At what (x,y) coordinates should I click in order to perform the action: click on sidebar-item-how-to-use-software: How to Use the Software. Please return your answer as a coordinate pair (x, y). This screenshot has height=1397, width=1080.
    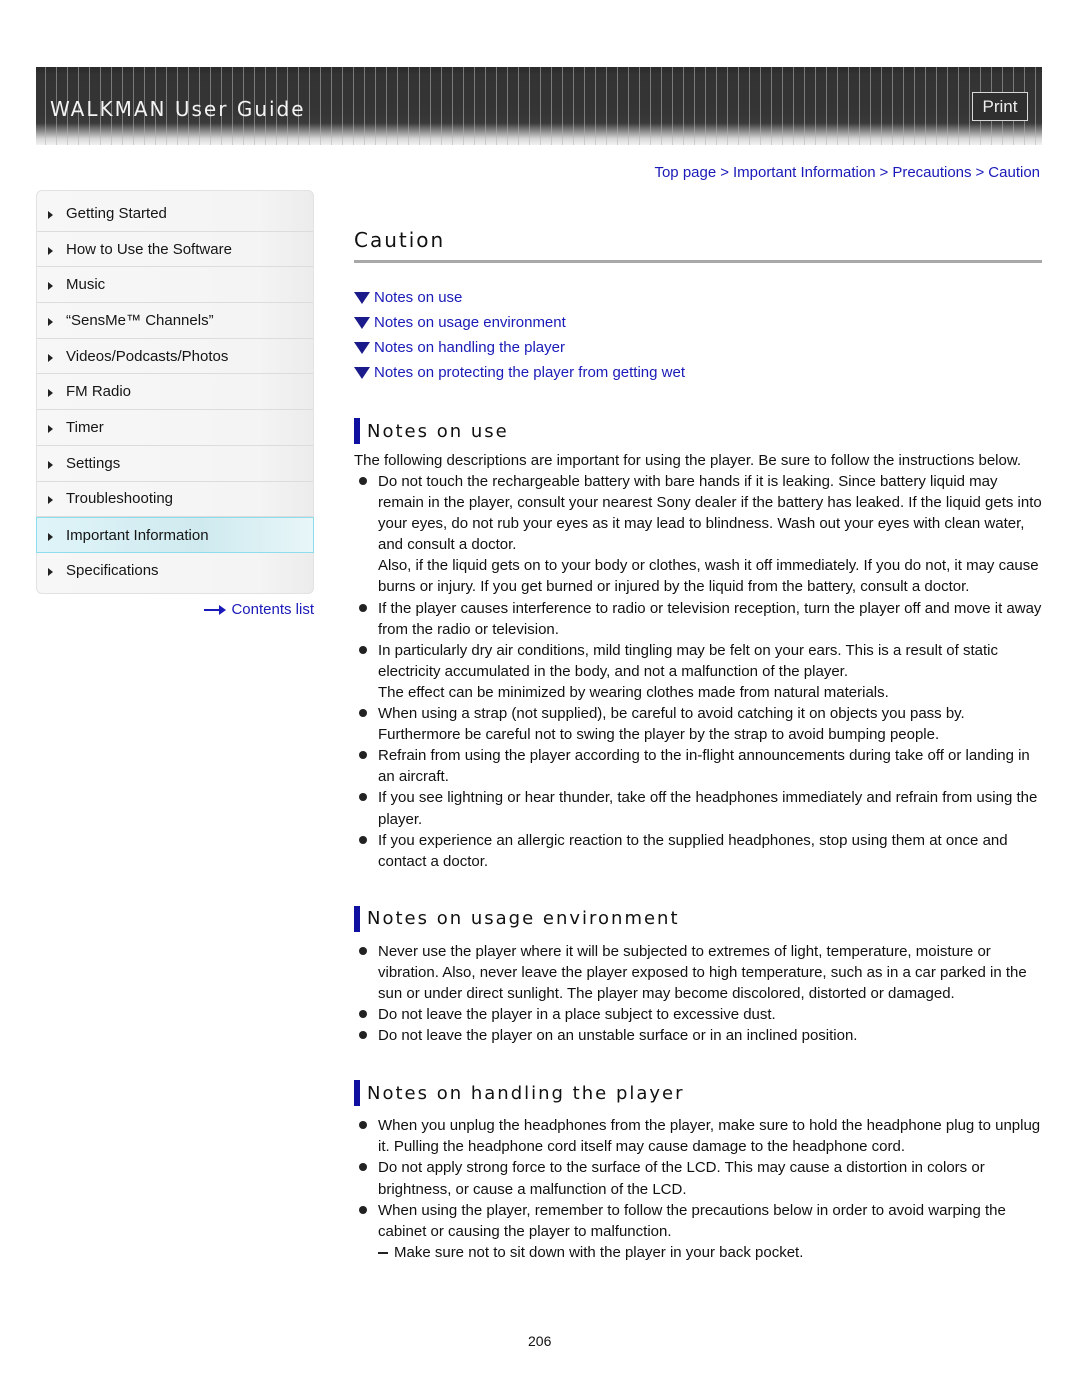
    Looking at the image, I should click on (175, 250).